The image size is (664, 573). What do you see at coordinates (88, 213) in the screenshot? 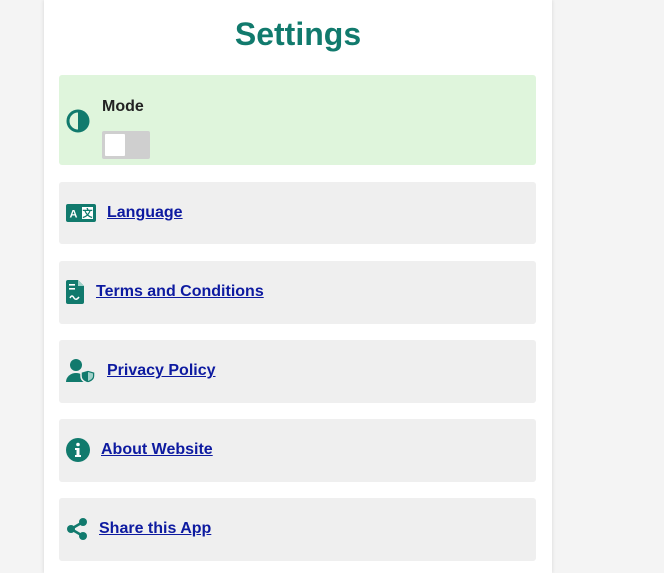
I see `svg-text: 文` at bounding box center [88, 213].